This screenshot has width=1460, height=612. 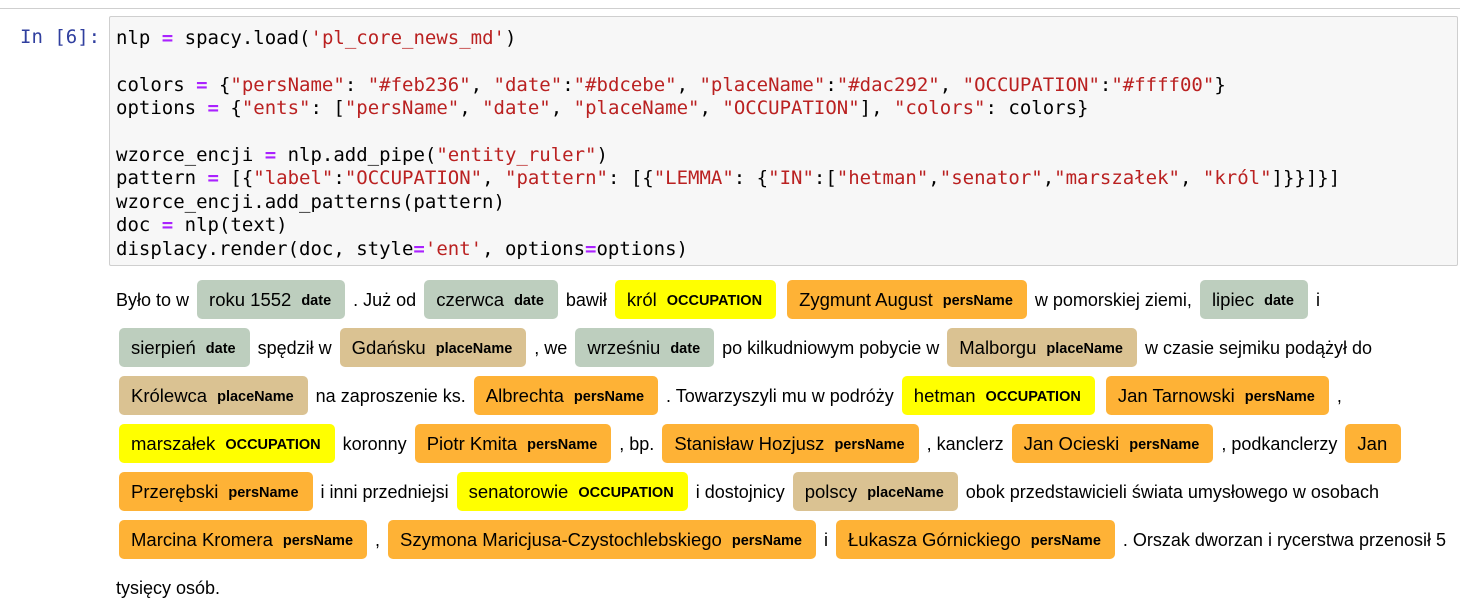 I want to click on code-text: , options, so click(x=534, y=248).